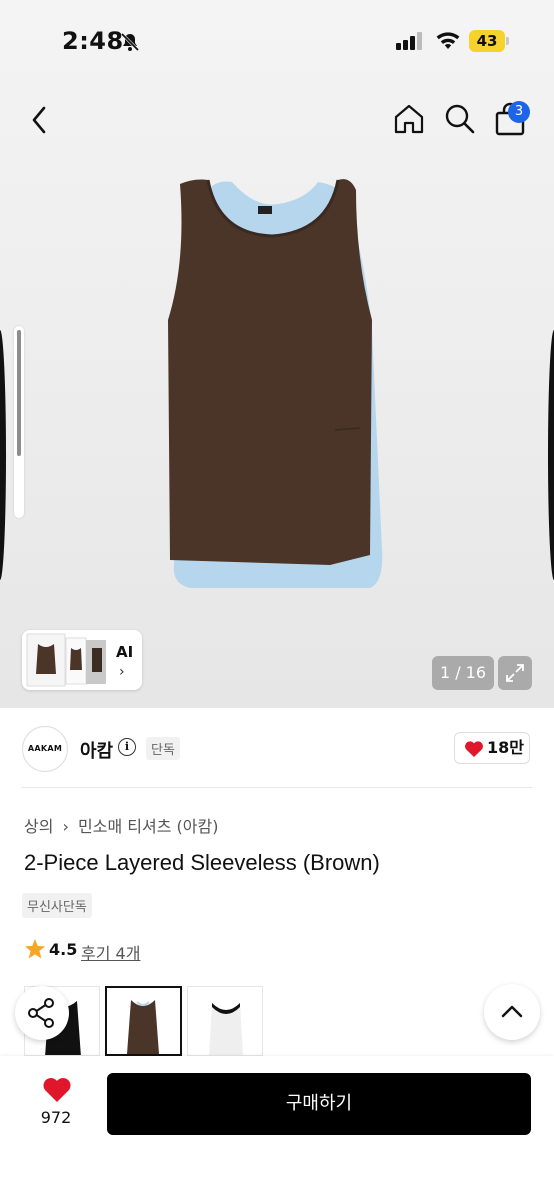  I want to click on chevron-right-icon: ›, so click(122, 672).